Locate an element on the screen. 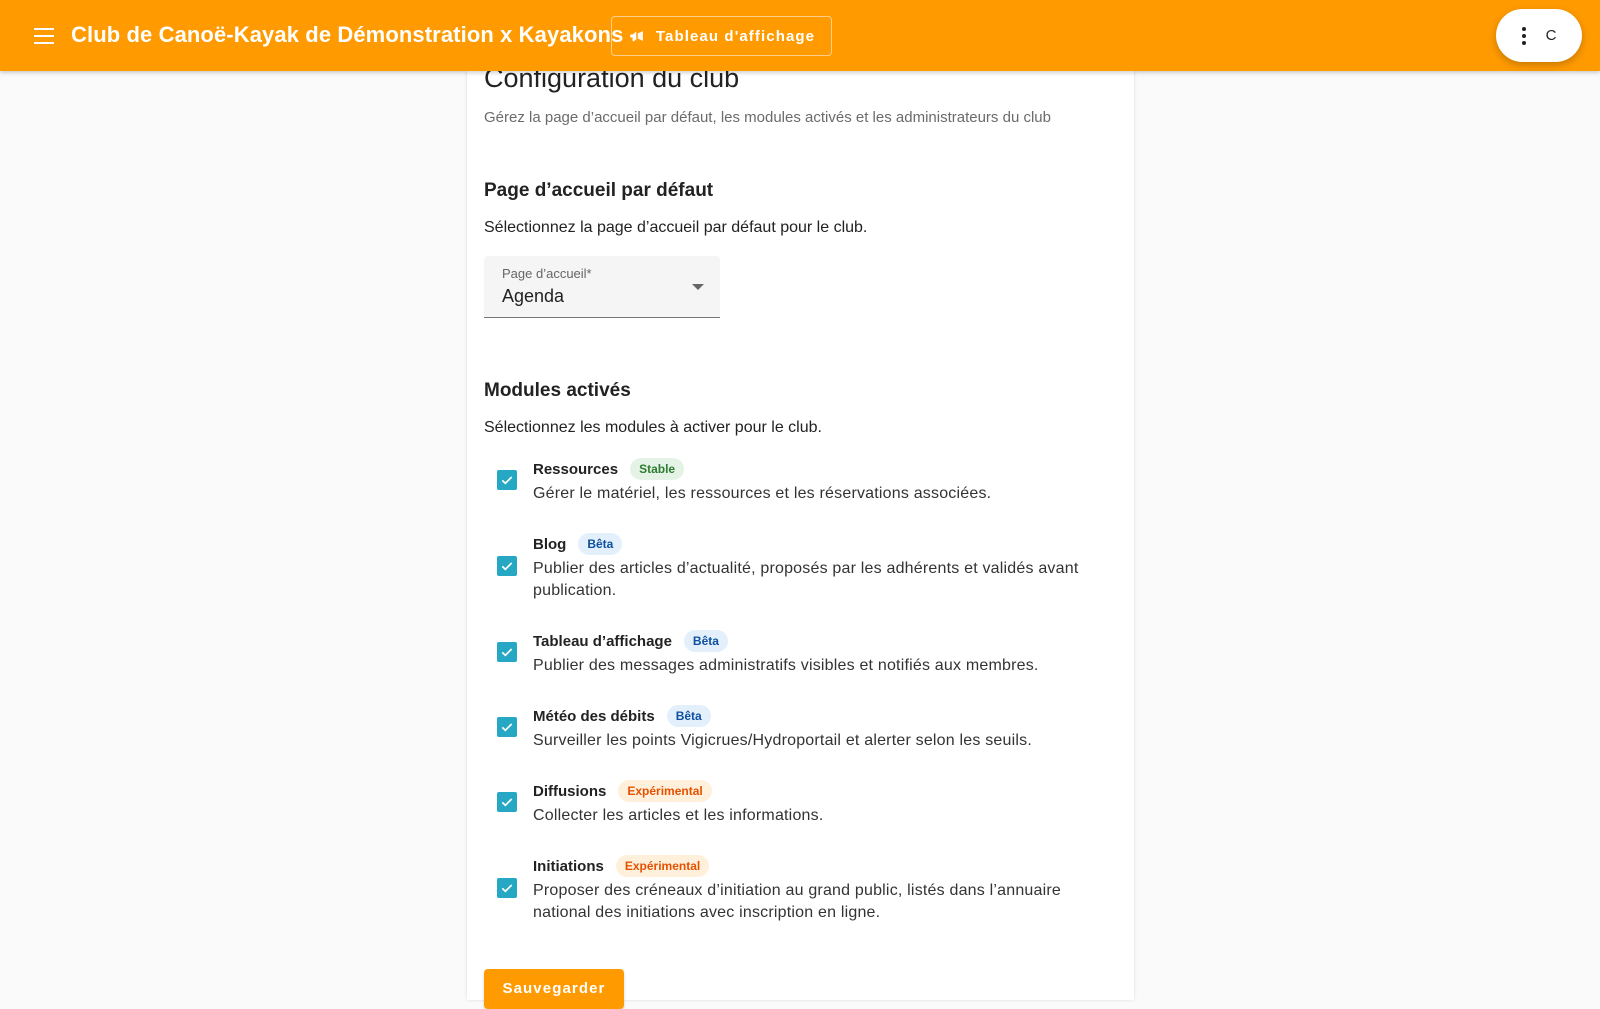 The image size is (1600, 1009). megaphone-icon is located at coordinates (636, 36).